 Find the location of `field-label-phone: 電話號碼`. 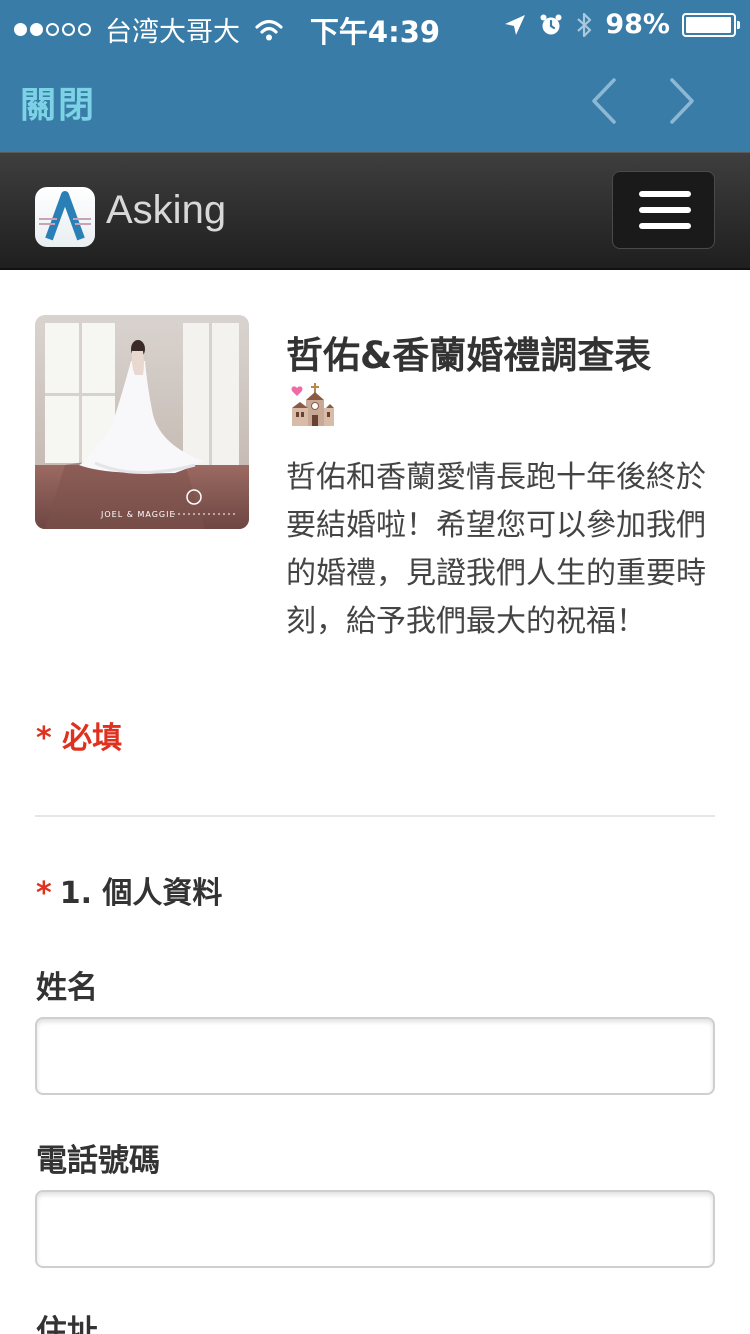

field-label-phone: 電話號碼 is located at coordinates (98, 1161).